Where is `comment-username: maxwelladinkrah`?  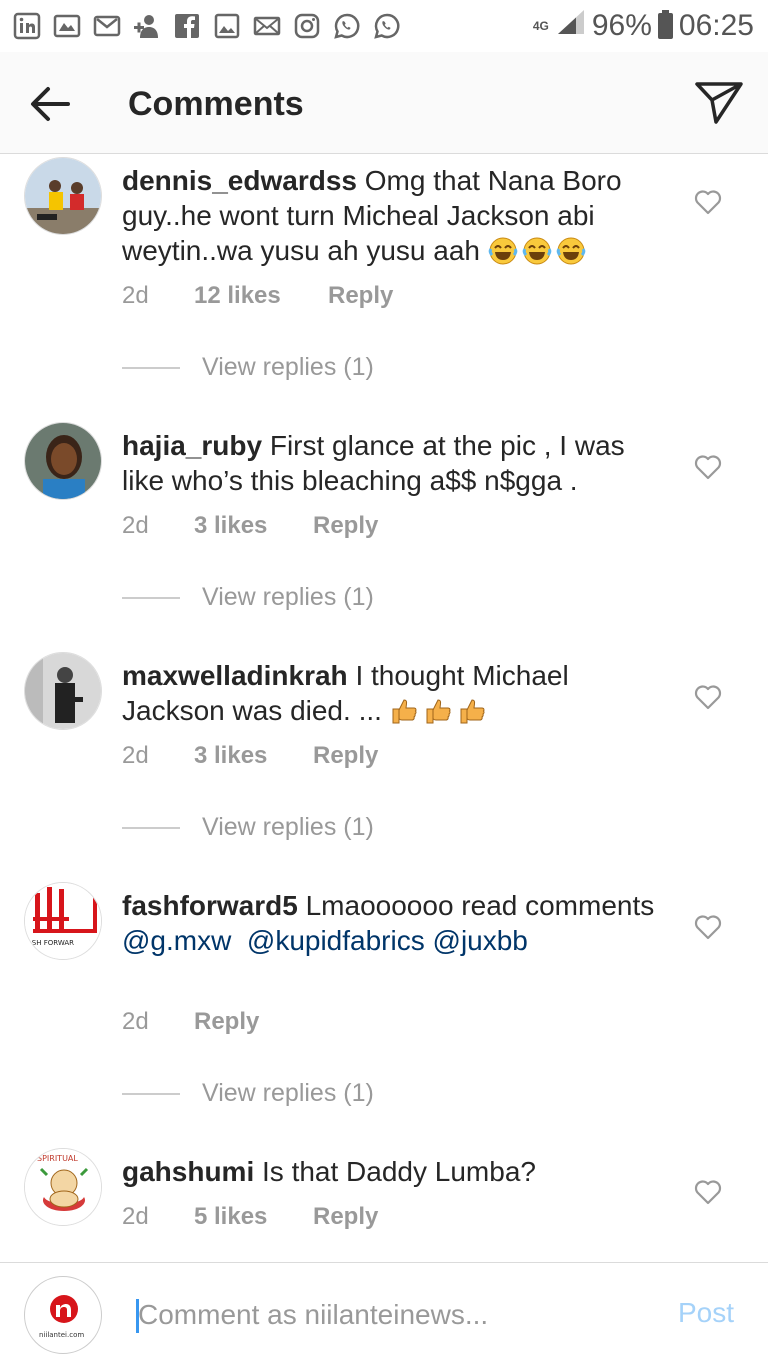 comment-username: maxwelladinkrah is located at coordinates (235, 675).